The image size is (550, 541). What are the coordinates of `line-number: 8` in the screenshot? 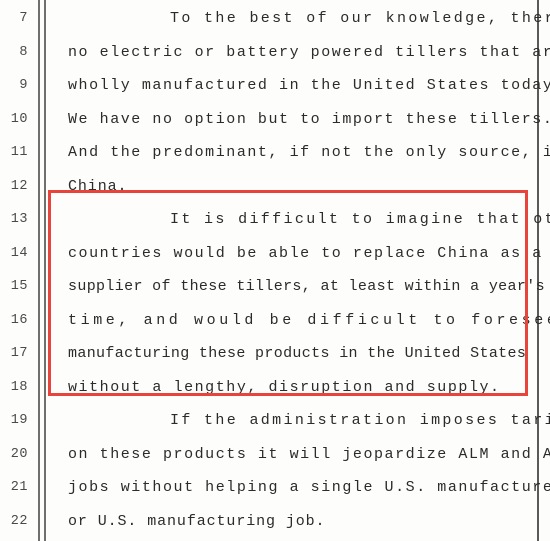 It's located at (23, 52).